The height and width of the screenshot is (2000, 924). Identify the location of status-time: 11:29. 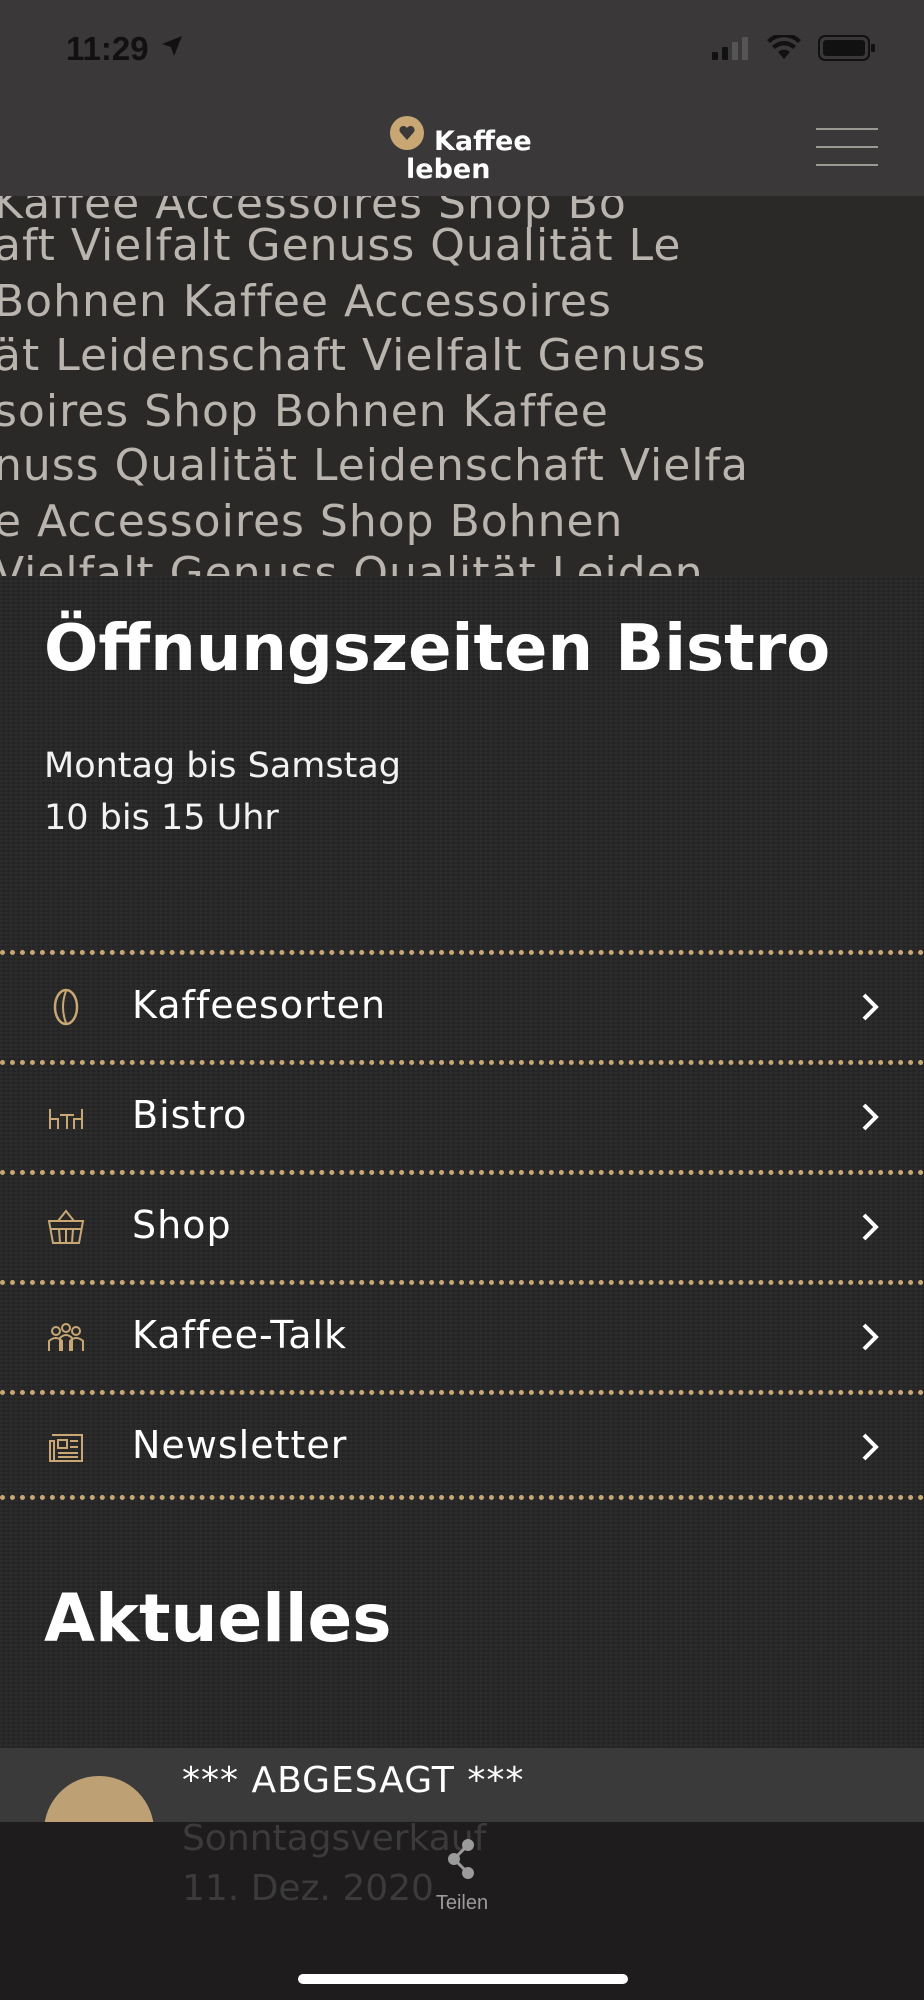
(107, 48).